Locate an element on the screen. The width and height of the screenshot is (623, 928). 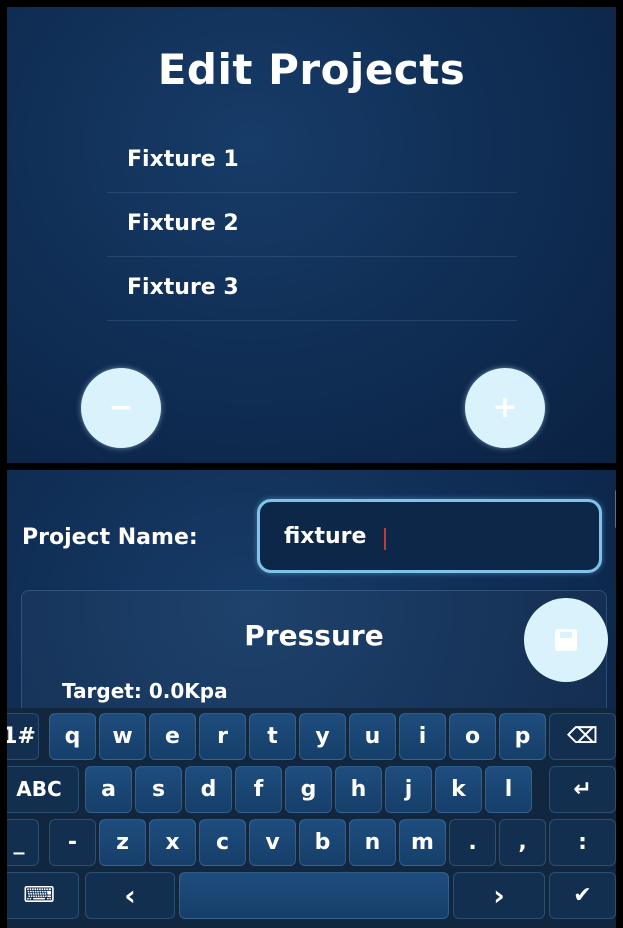
key-n: n is located at coordinates (372, 842).